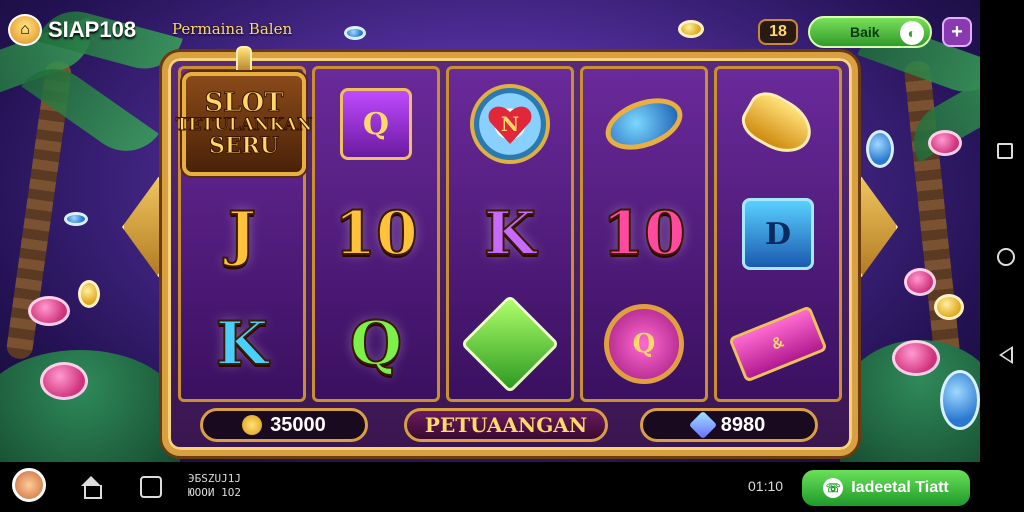 The image size is (1024, 512). I want to click on globe-icon: ◐, so click(912, 33).